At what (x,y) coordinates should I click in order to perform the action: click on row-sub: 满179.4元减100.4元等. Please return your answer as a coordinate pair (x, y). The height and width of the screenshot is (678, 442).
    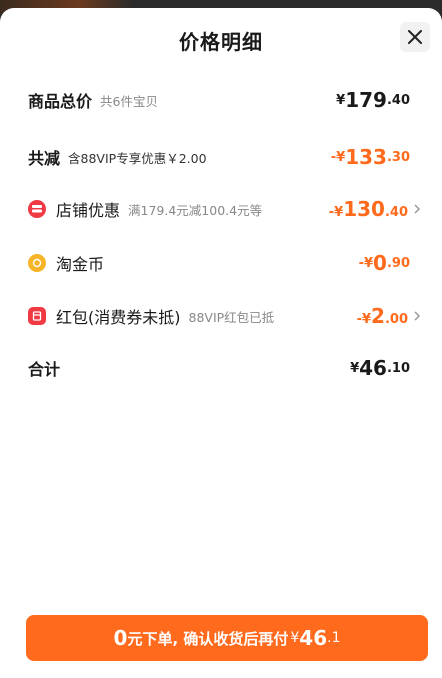
    Looking at the image, I should click on (195, 210).